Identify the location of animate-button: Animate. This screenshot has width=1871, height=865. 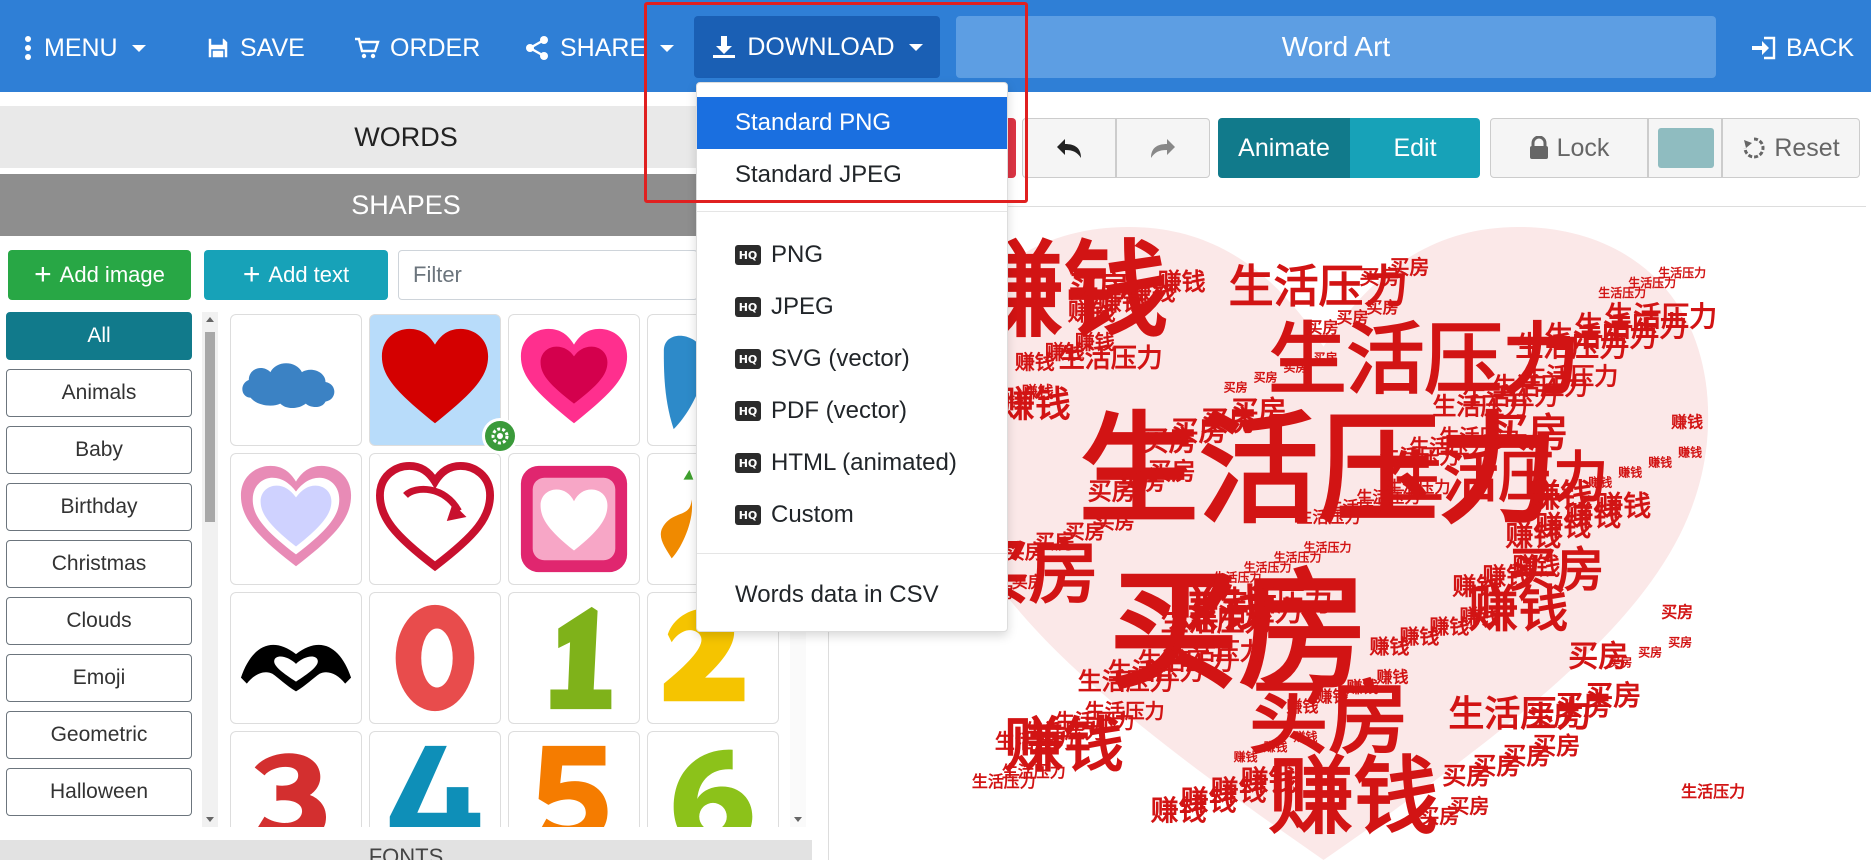
(1284, 148).